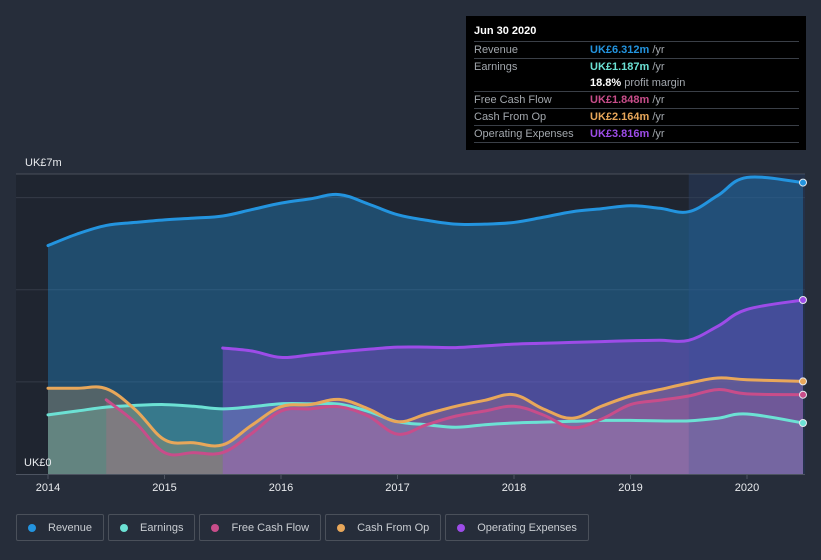 This screenshot has width=821, height=560. I want to click on legend-item-operating-expenses: Operating Expenses, so click(517, 527).